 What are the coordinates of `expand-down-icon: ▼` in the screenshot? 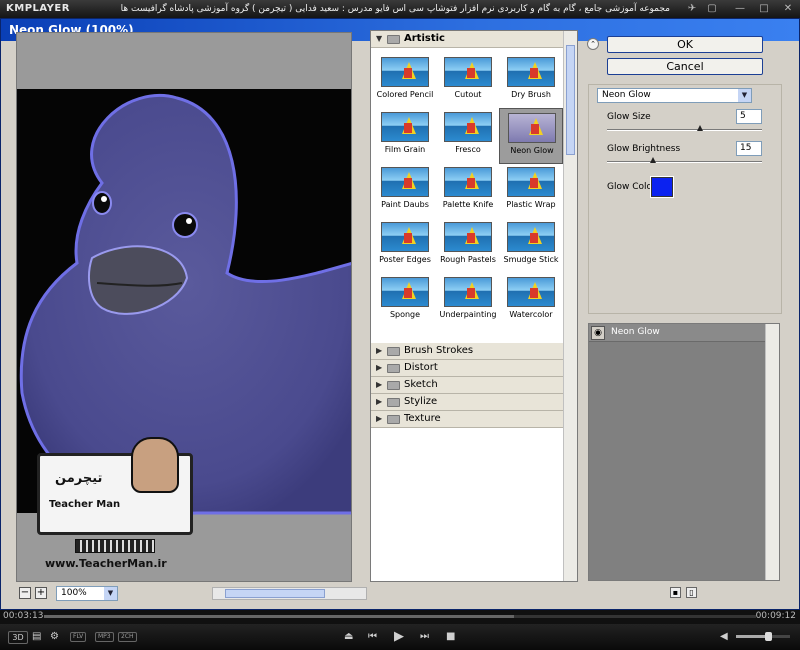 It's located at (379, 38).